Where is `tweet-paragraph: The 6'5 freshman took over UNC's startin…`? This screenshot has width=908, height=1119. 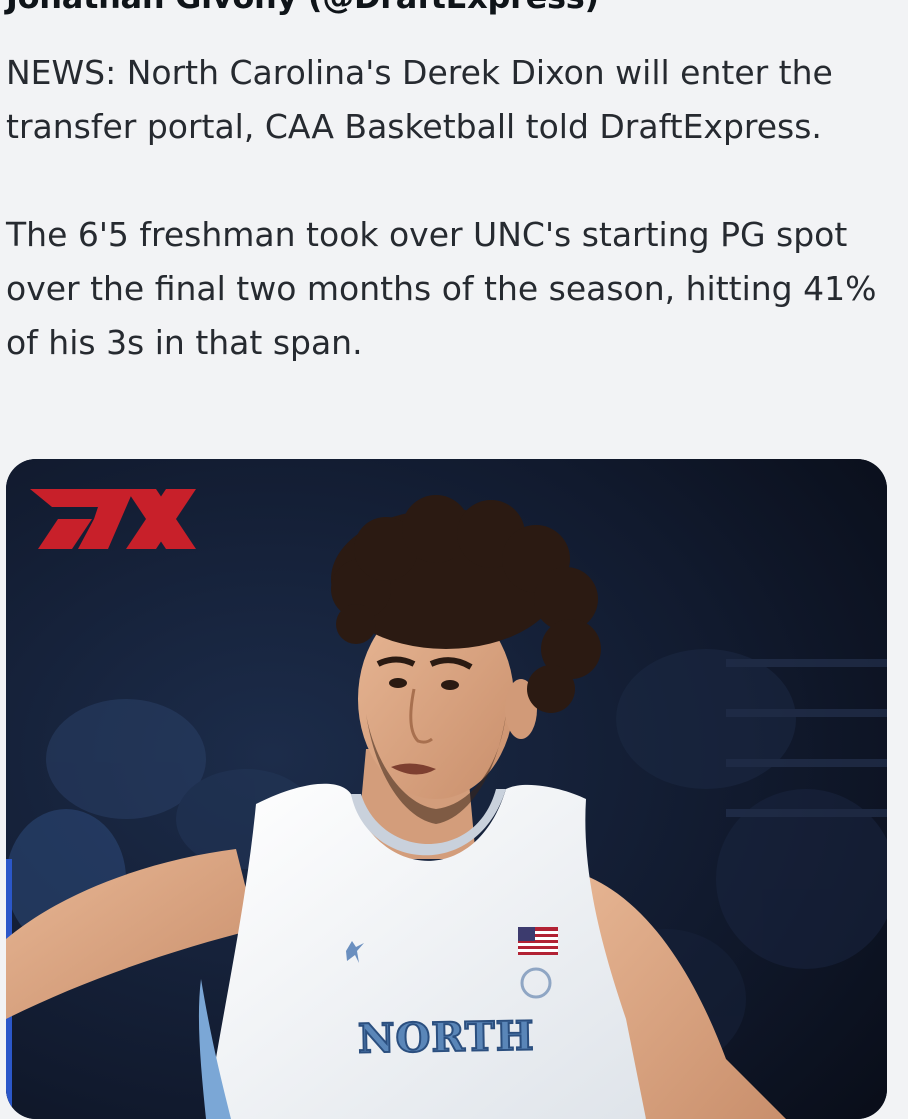
tweet-paragraph: The 6'5 freshman took over UNC's startin… is located at coordinates (441, 288).